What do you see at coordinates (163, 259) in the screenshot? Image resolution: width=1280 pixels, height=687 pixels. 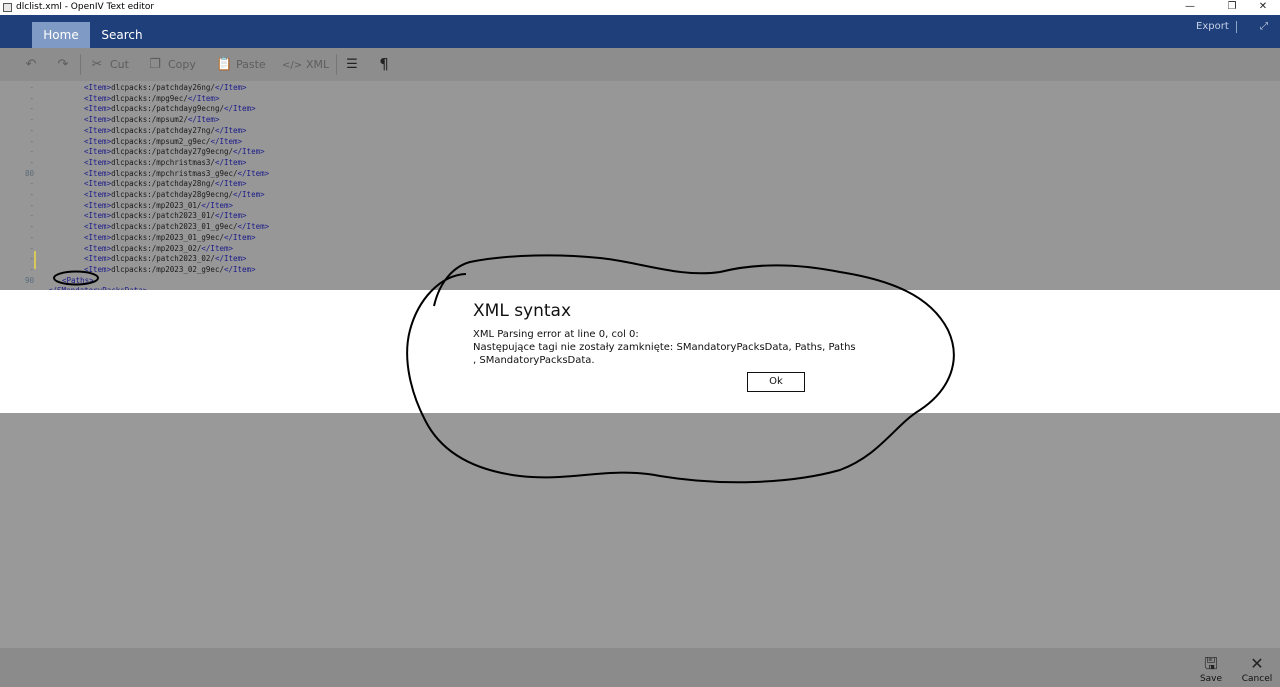 I see `tag-value: dlcpacks:/patch2023_02/` at bounding box center [163, 259].